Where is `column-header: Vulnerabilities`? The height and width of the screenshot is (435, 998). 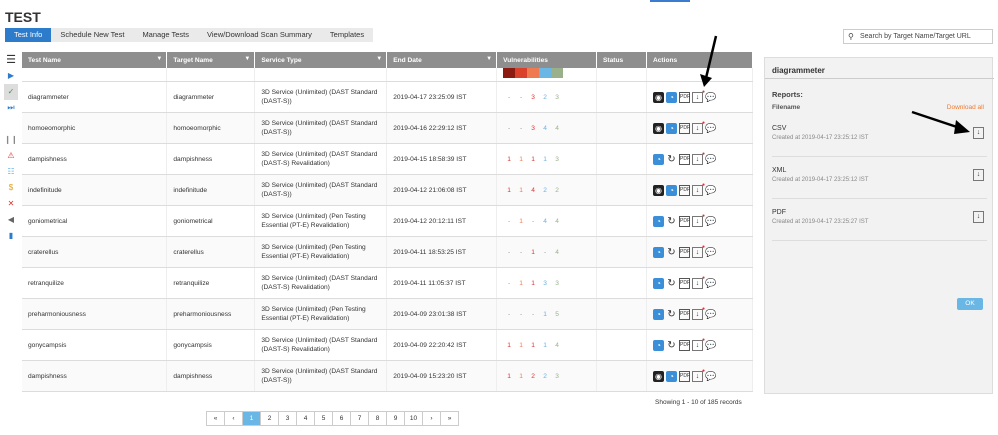 column-header: Vulnerabilities is located at coordinates (547, 60).